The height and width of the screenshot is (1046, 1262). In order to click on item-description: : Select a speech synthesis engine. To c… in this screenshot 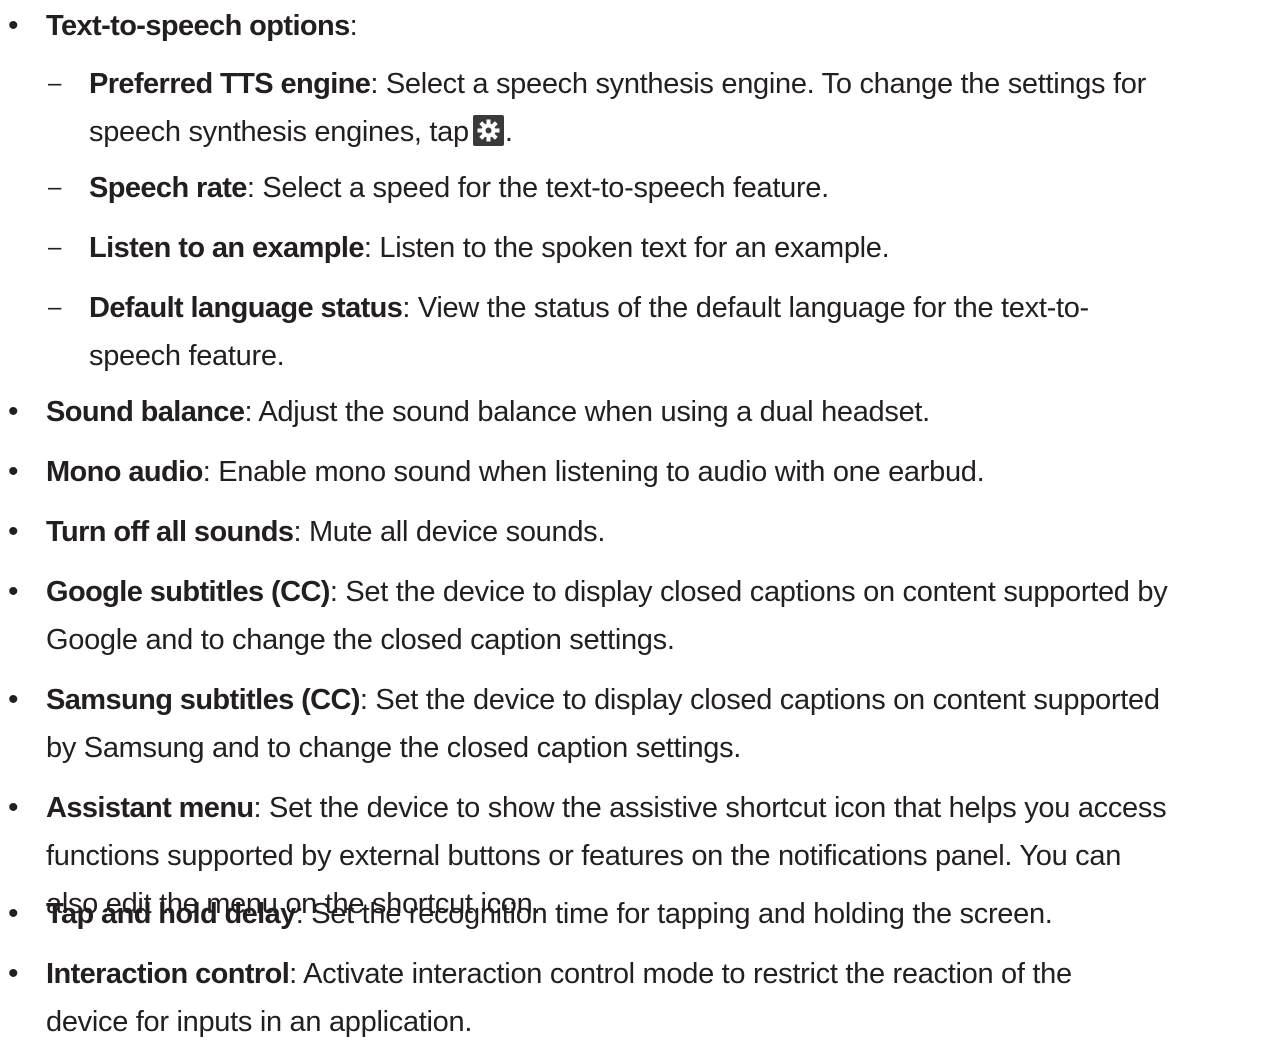, I will do `click(758, 84)`.